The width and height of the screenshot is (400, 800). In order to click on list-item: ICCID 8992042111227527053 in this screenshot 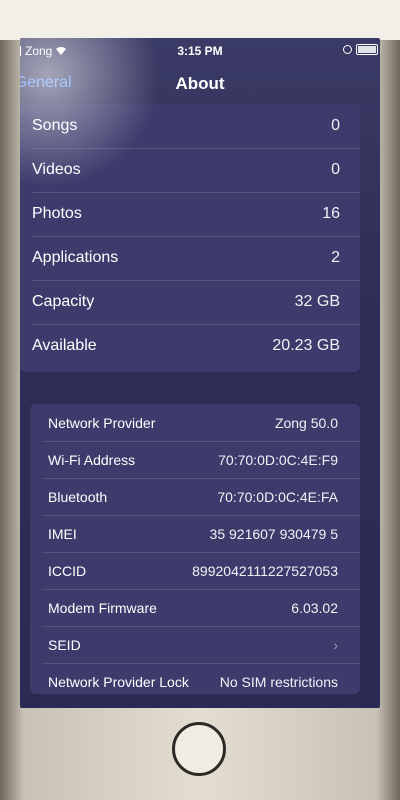, I will do `click(195, 570)`.